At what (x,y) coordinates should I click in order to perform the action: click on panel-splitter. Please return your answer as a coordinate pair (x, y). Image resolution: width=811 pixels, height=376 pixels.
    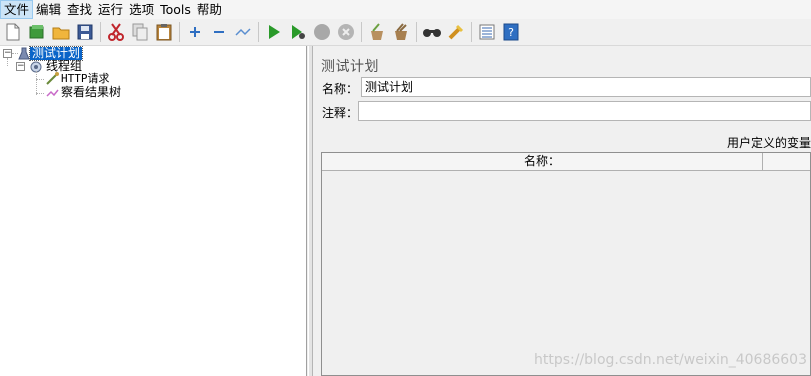
    Looking at the image, I should click on (310, 211).